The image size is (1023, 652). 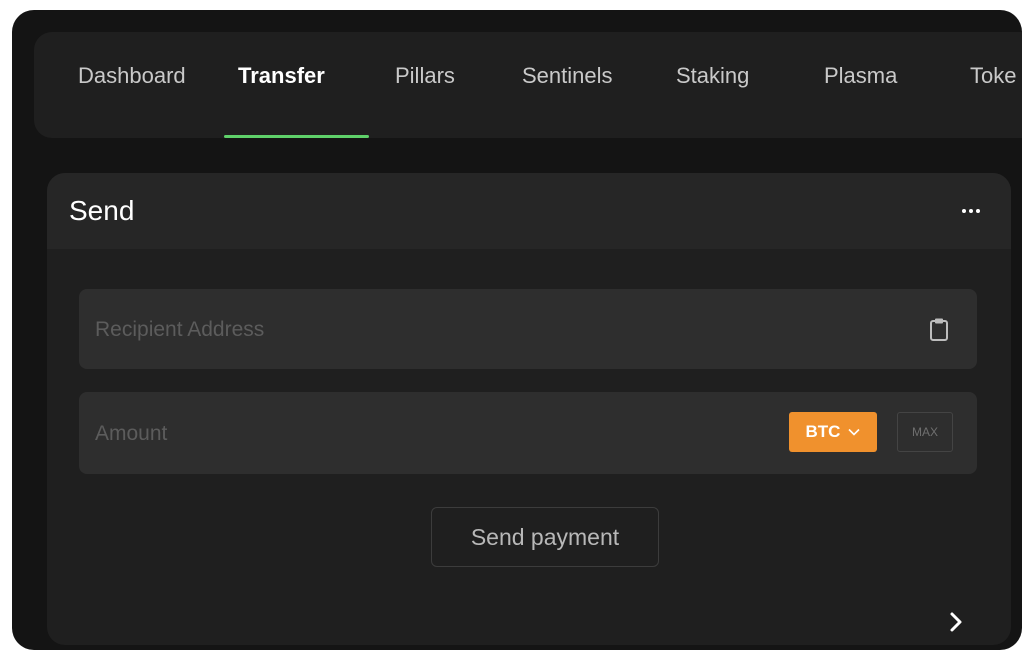 I want to click on tab-transfer: Transfer, so click(x=281, y=76).